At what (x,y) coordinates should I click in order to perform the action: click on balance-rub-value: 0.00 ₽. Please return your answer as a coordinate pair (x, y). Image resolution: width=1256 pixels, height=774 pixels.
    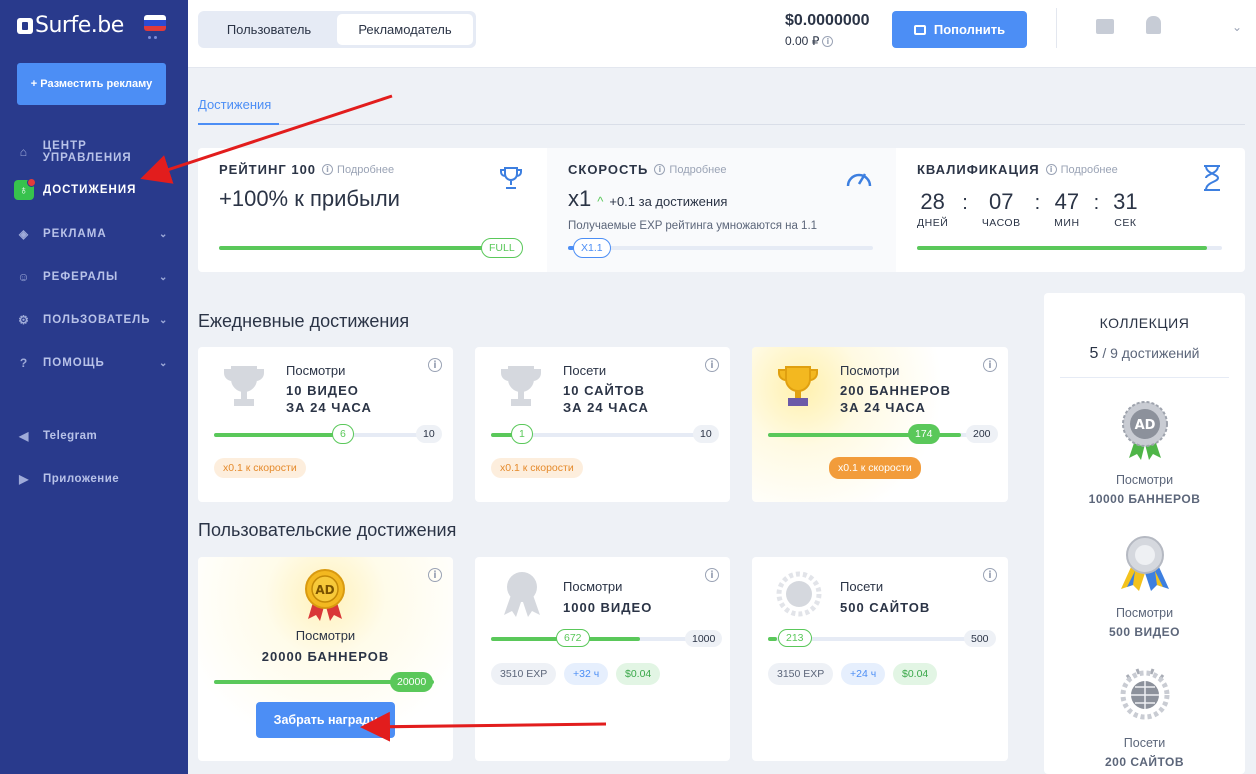
    Looking at the image, I should click on (802, 41).